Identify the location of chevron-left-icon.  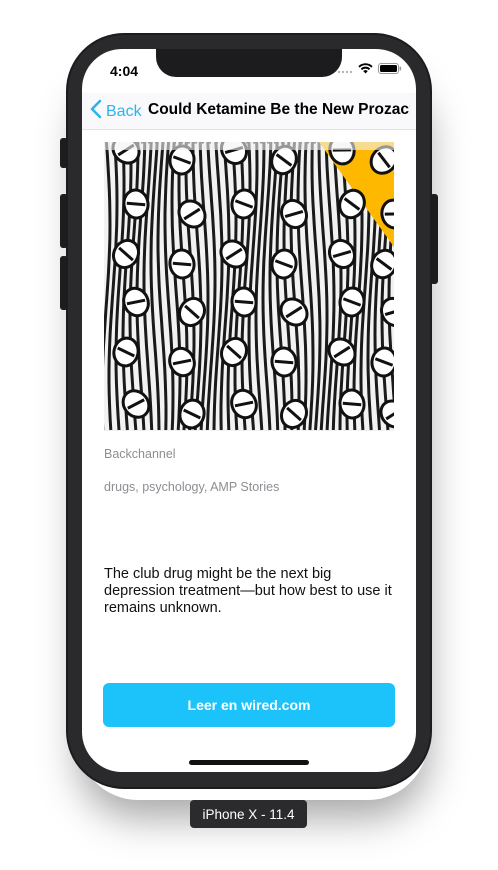
(96, 111).